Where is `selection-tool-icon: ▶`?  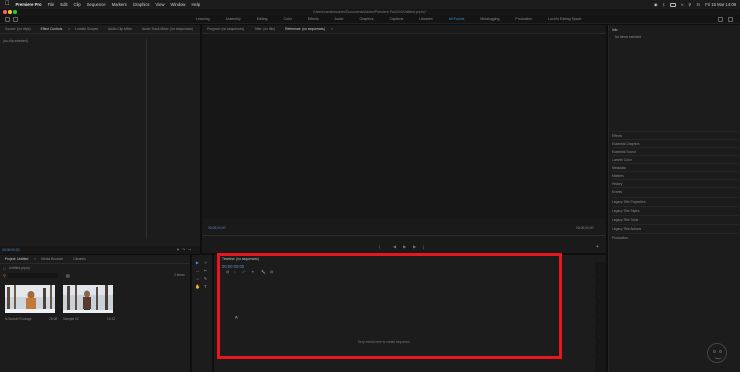 selection-tool-icon: ▶ is located at coordinates (197, 262).